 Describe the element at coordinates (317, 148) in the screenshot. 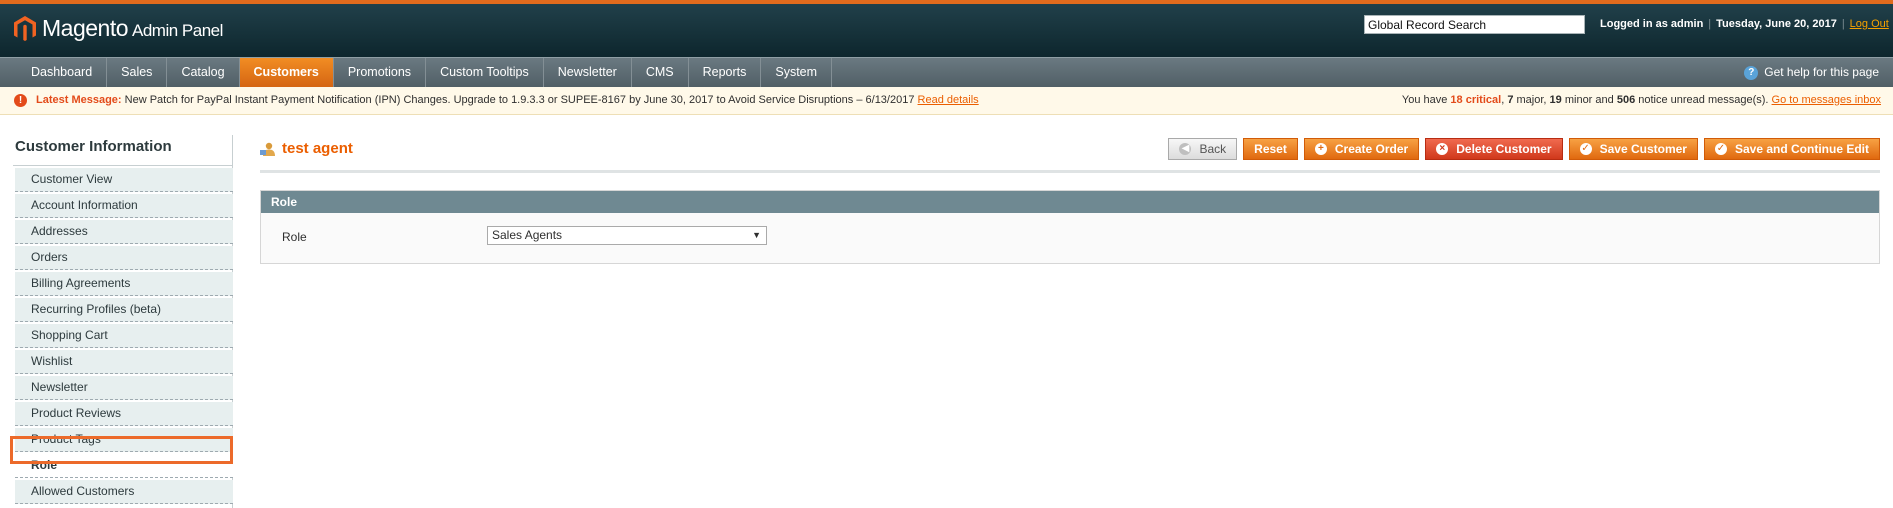

I see `customer-name: test agent` at that location.